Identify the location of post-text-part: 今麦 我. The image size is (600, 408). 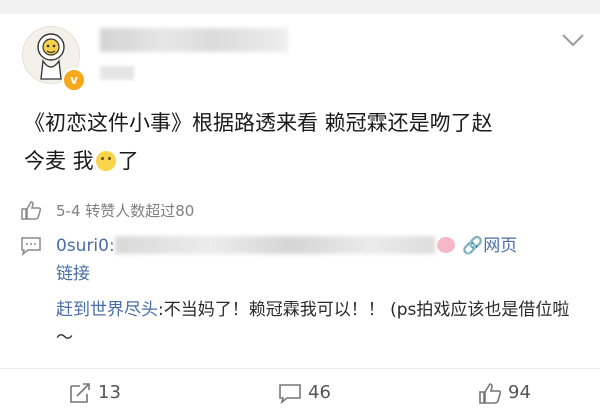
(59, 161).